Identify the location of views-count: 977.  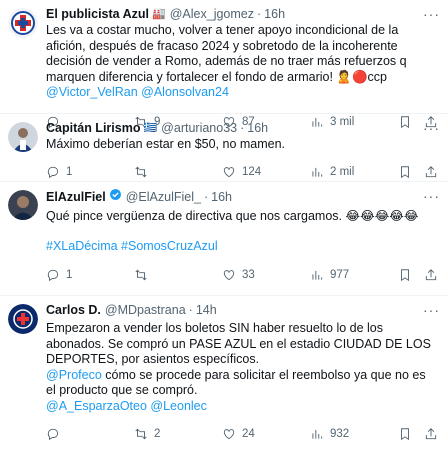
(340, 275).